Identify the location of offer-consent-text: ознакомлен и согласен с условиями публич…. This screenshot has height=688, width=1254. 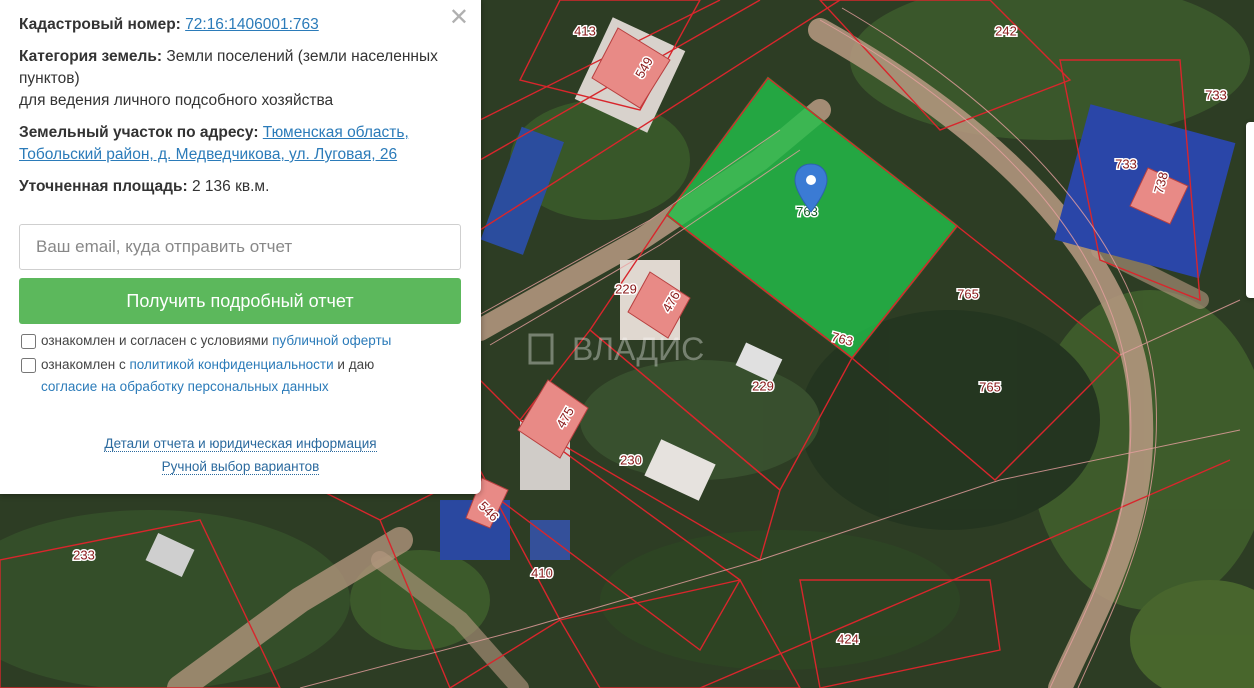
(216, 340).